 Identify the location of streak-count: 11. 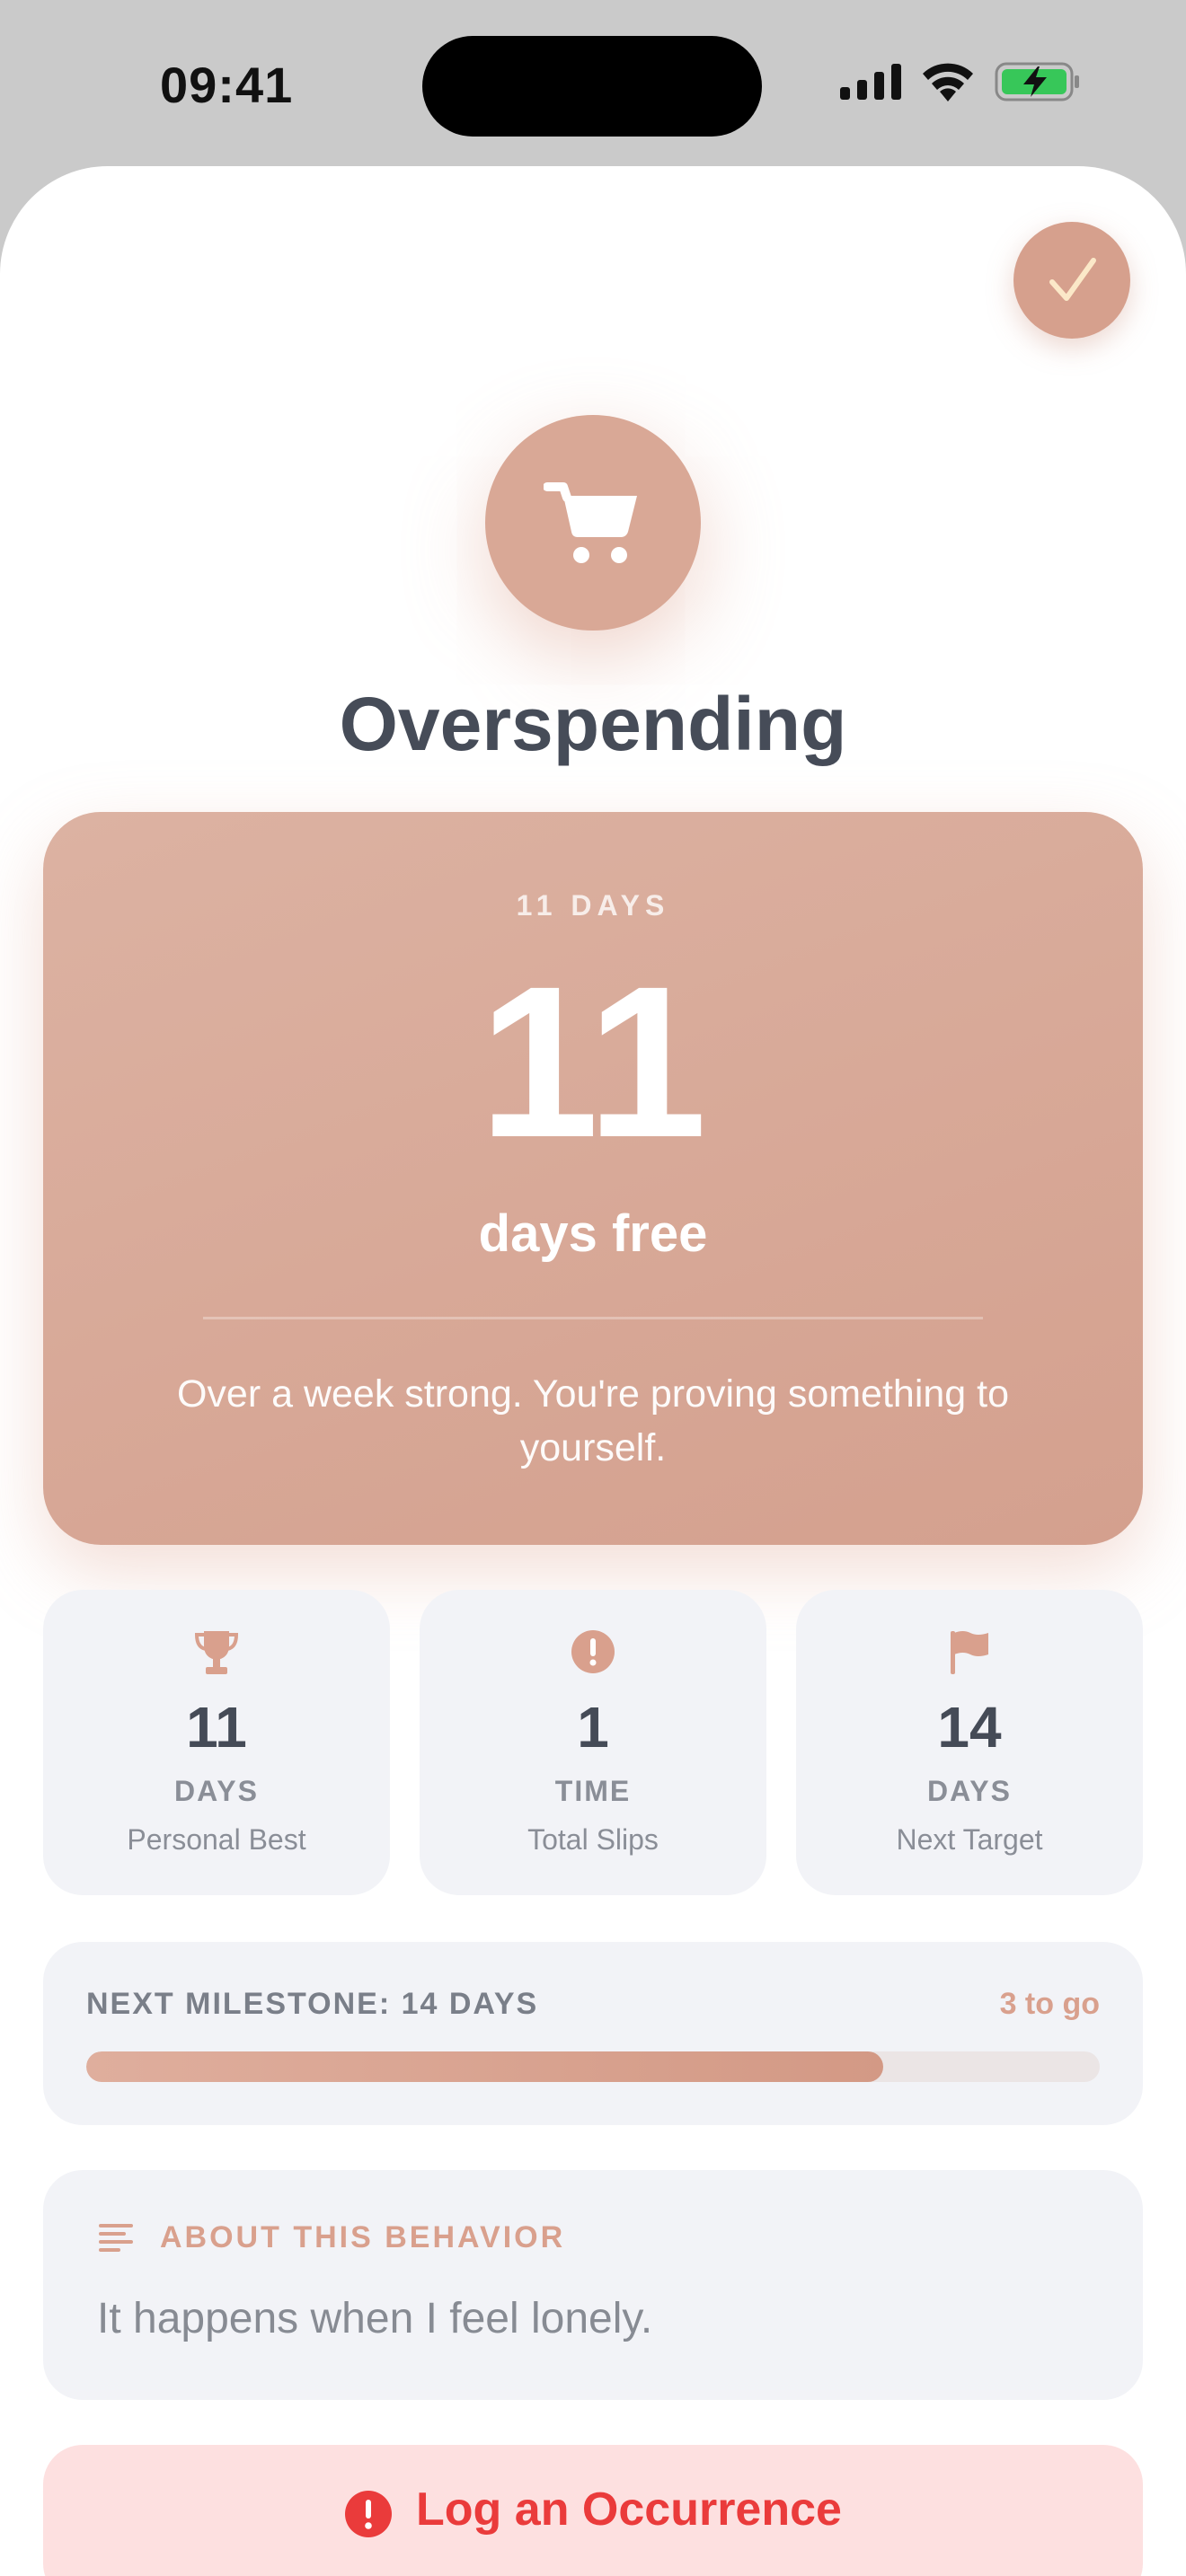
(593, 1061).